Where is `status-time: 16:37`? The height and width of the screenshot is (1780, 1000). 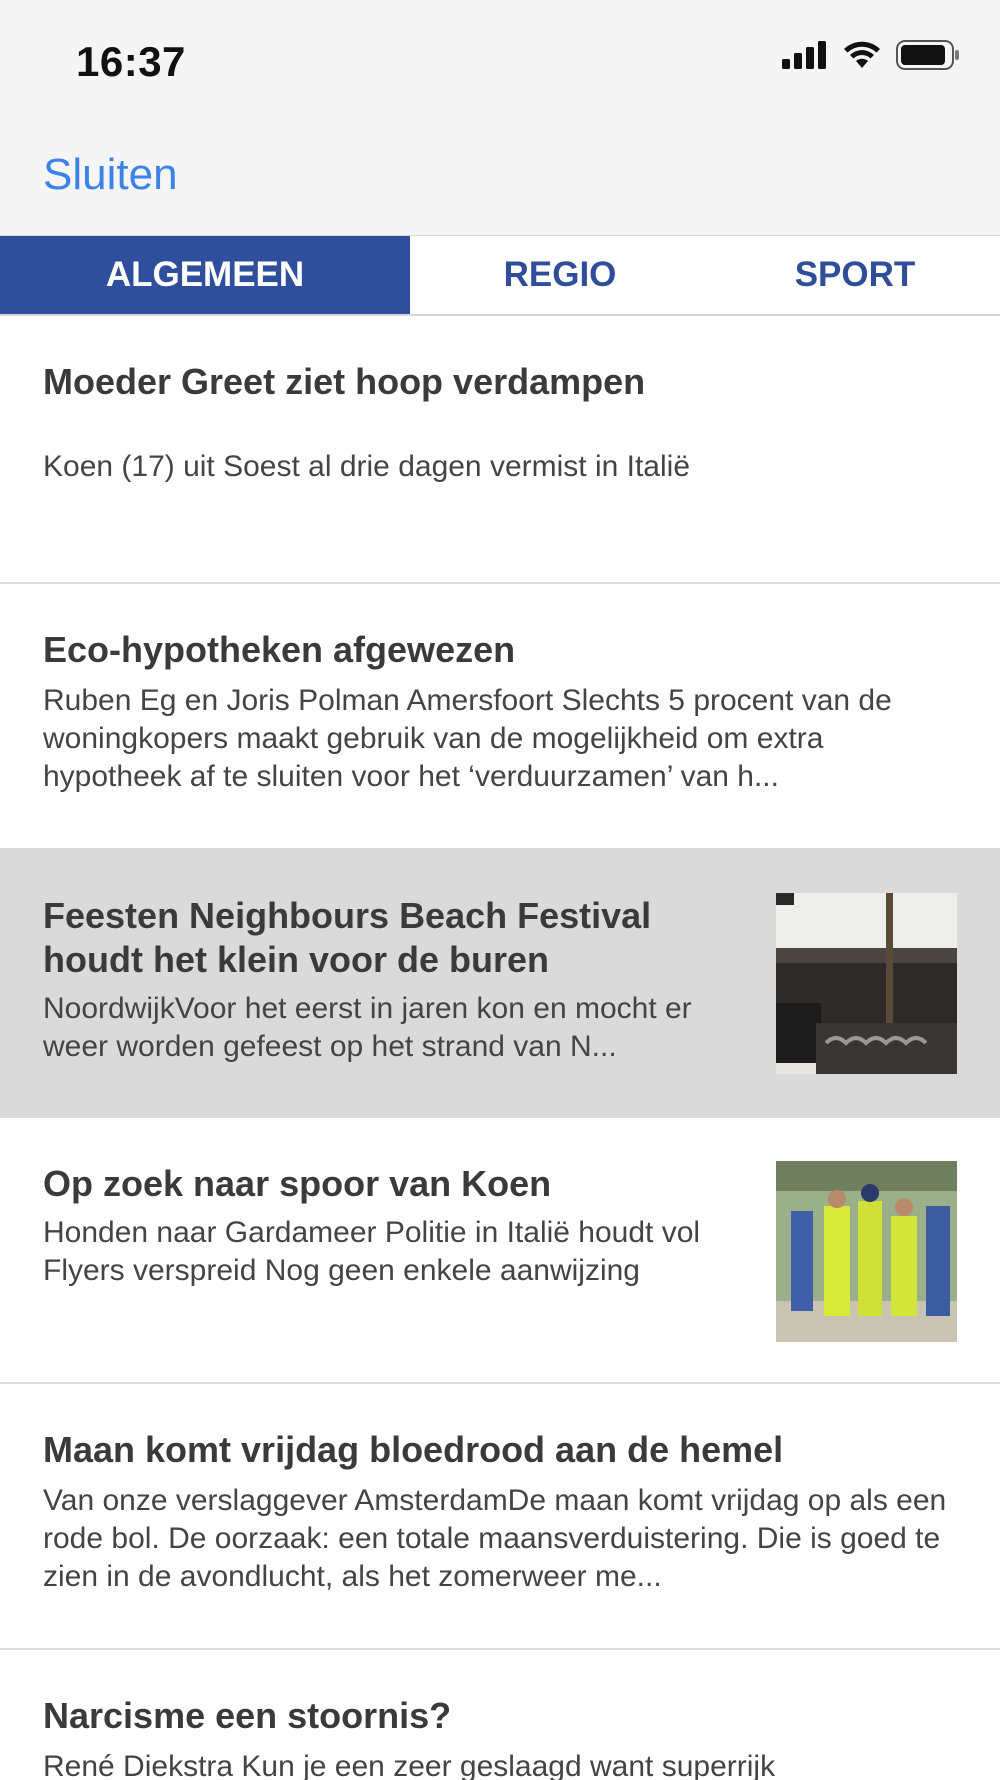
status-time: 16:37 is located at coordinates (131, 61).